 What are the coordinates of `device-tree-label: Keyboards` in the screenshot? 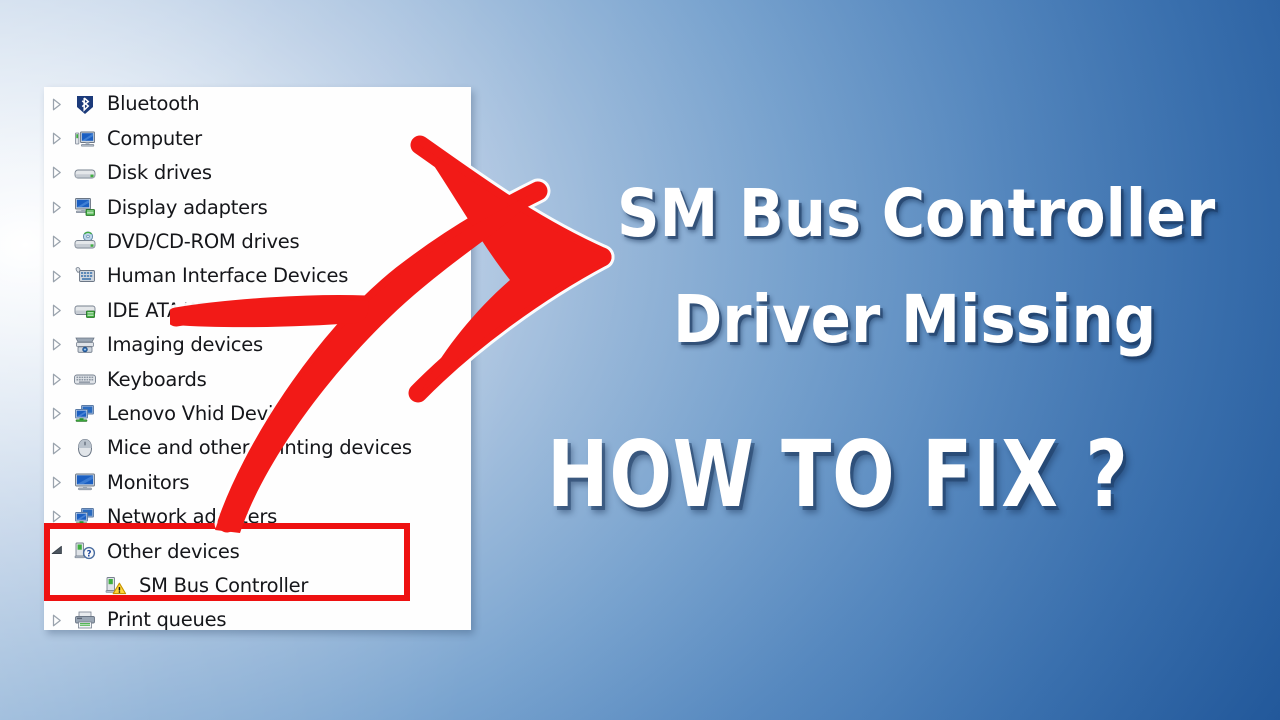 It's located at (157, 379).